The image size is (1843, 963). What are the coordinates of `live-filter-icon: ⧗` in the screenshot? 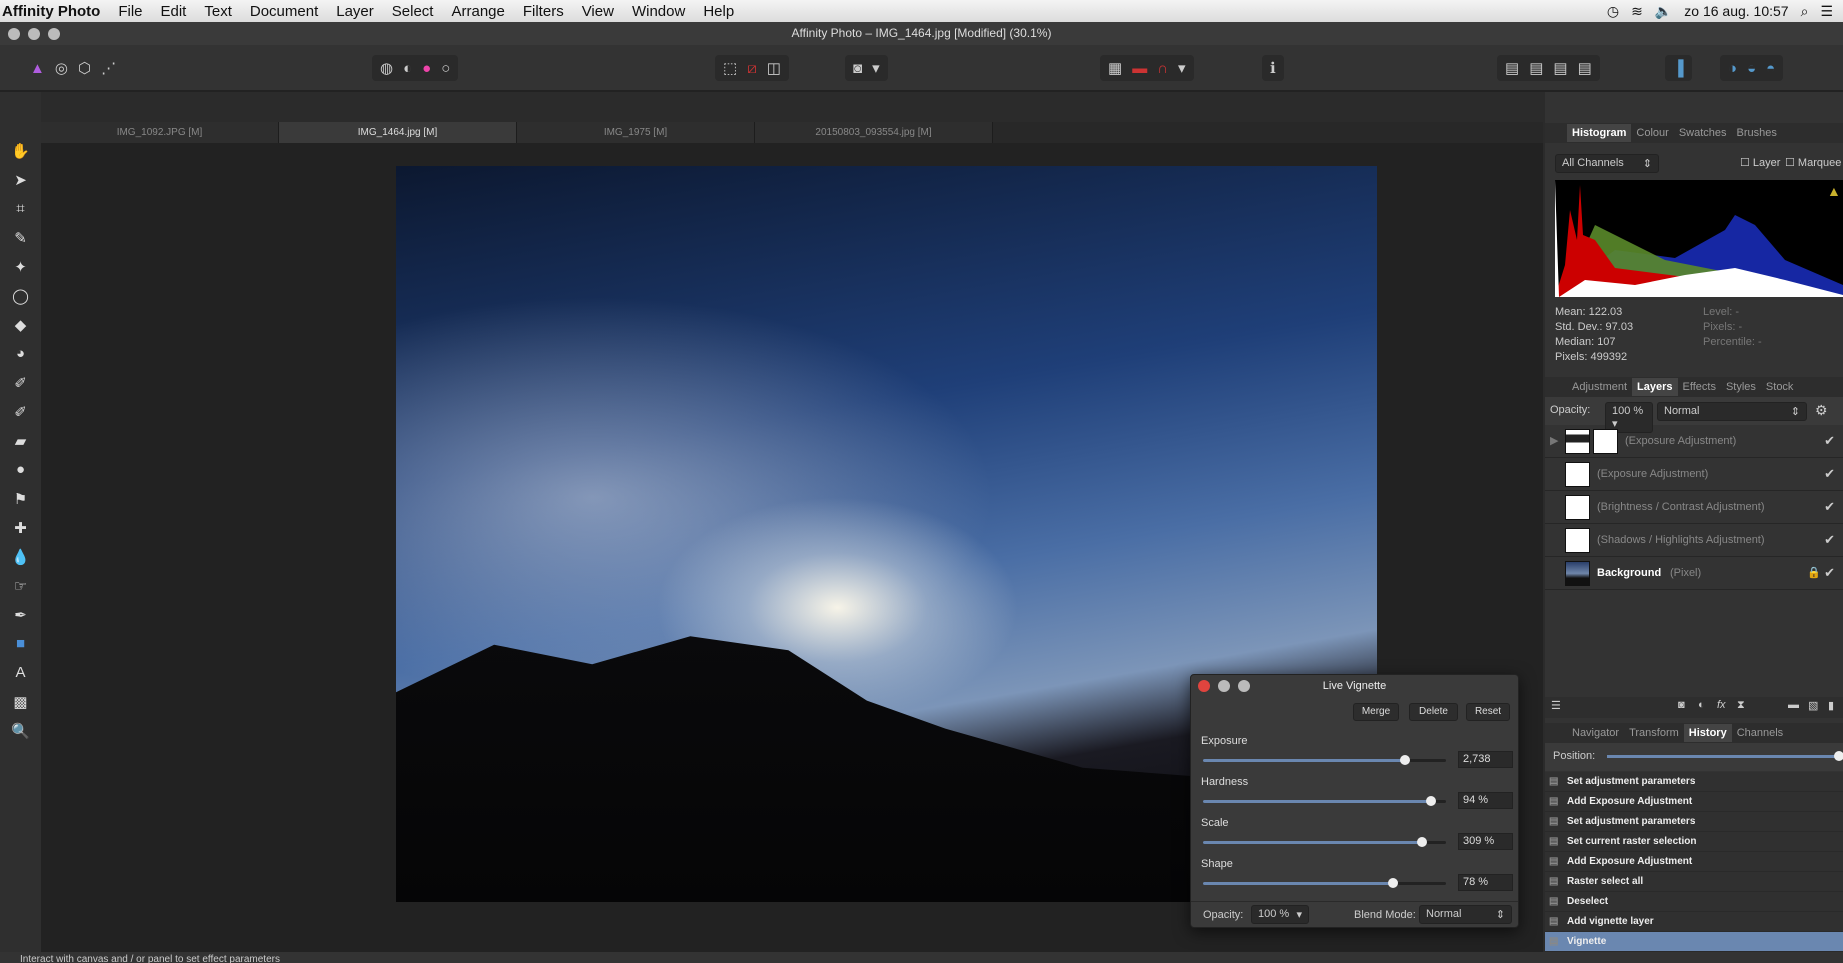 It's located at (1741, 705).